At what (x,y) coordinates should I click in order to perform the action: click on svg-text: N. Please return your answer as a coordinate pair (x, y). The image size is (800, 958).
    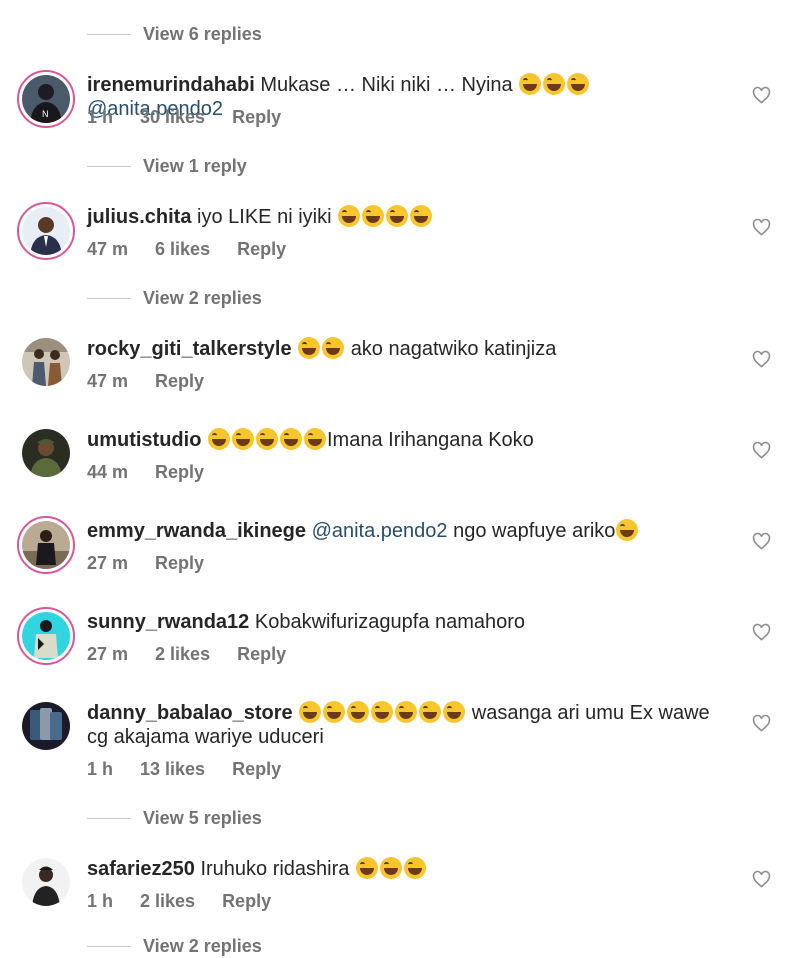
    Looking at the image, I should click on (45, 114).